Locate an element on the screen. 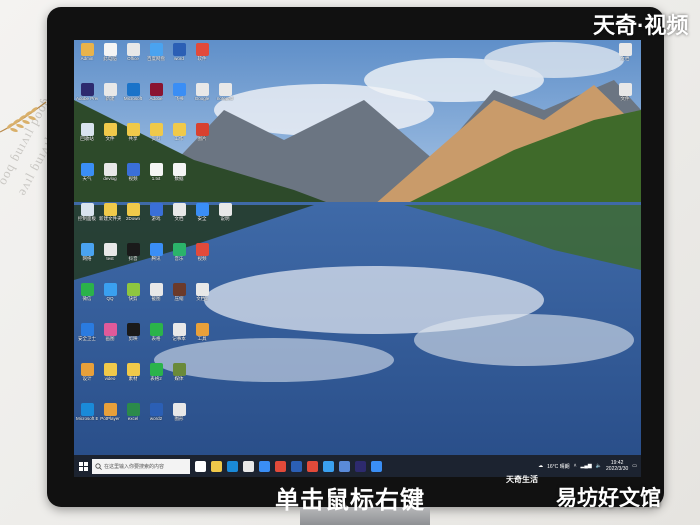 Image resolution: width=700 pixels, height=525 pixels. desktop-icon-label: excel is located at coordinates (133, 418).